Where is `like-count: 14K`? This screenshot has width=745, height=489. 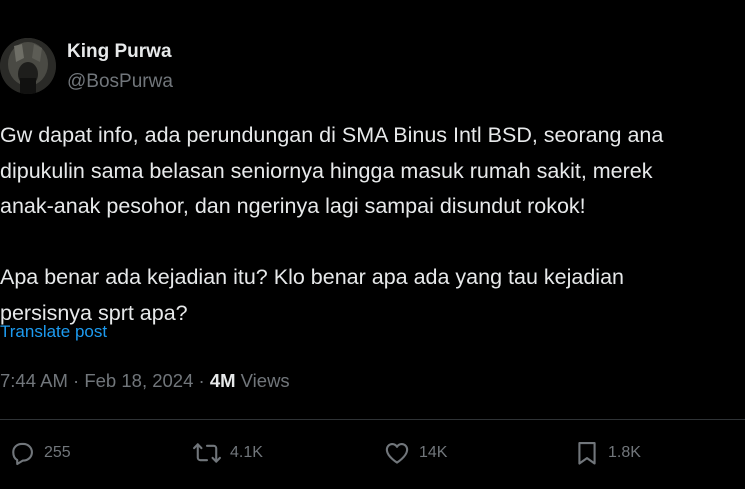
like-count: 14K is located at coordinates (433, 452).